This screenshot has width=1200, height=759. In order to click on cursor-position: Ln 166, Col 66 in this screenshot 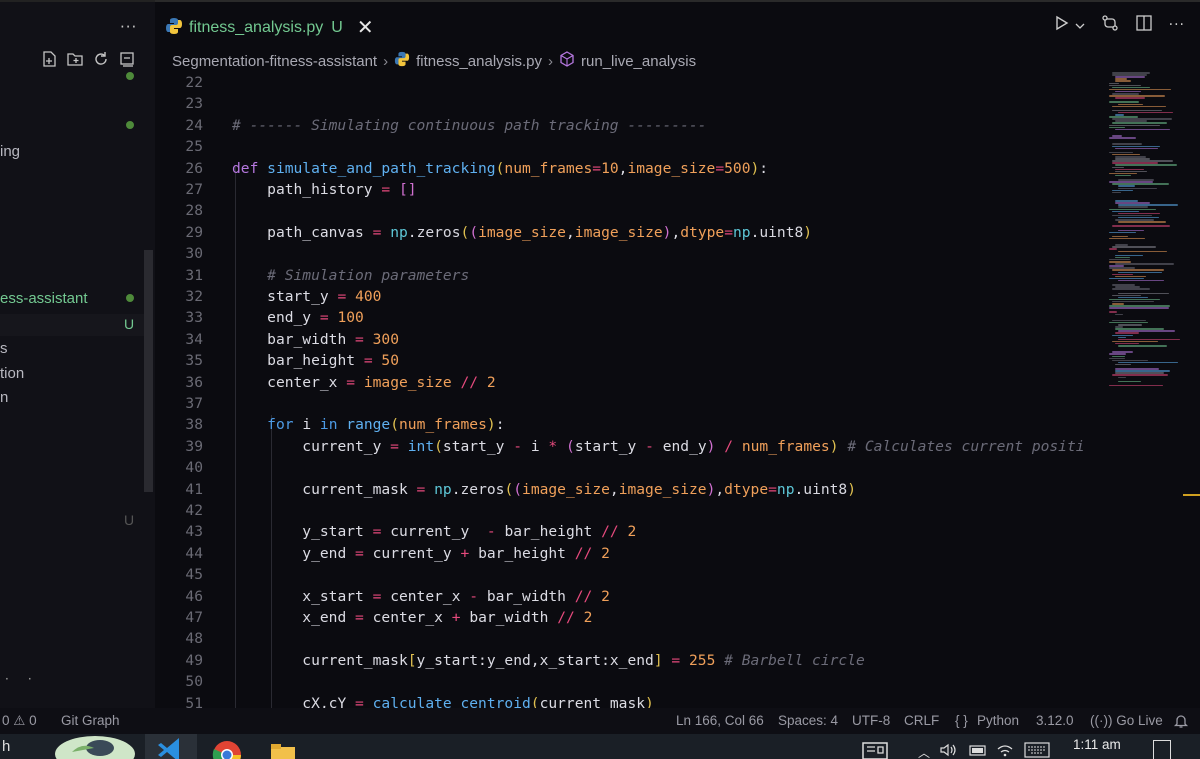, I will do `click(720, 720)`.